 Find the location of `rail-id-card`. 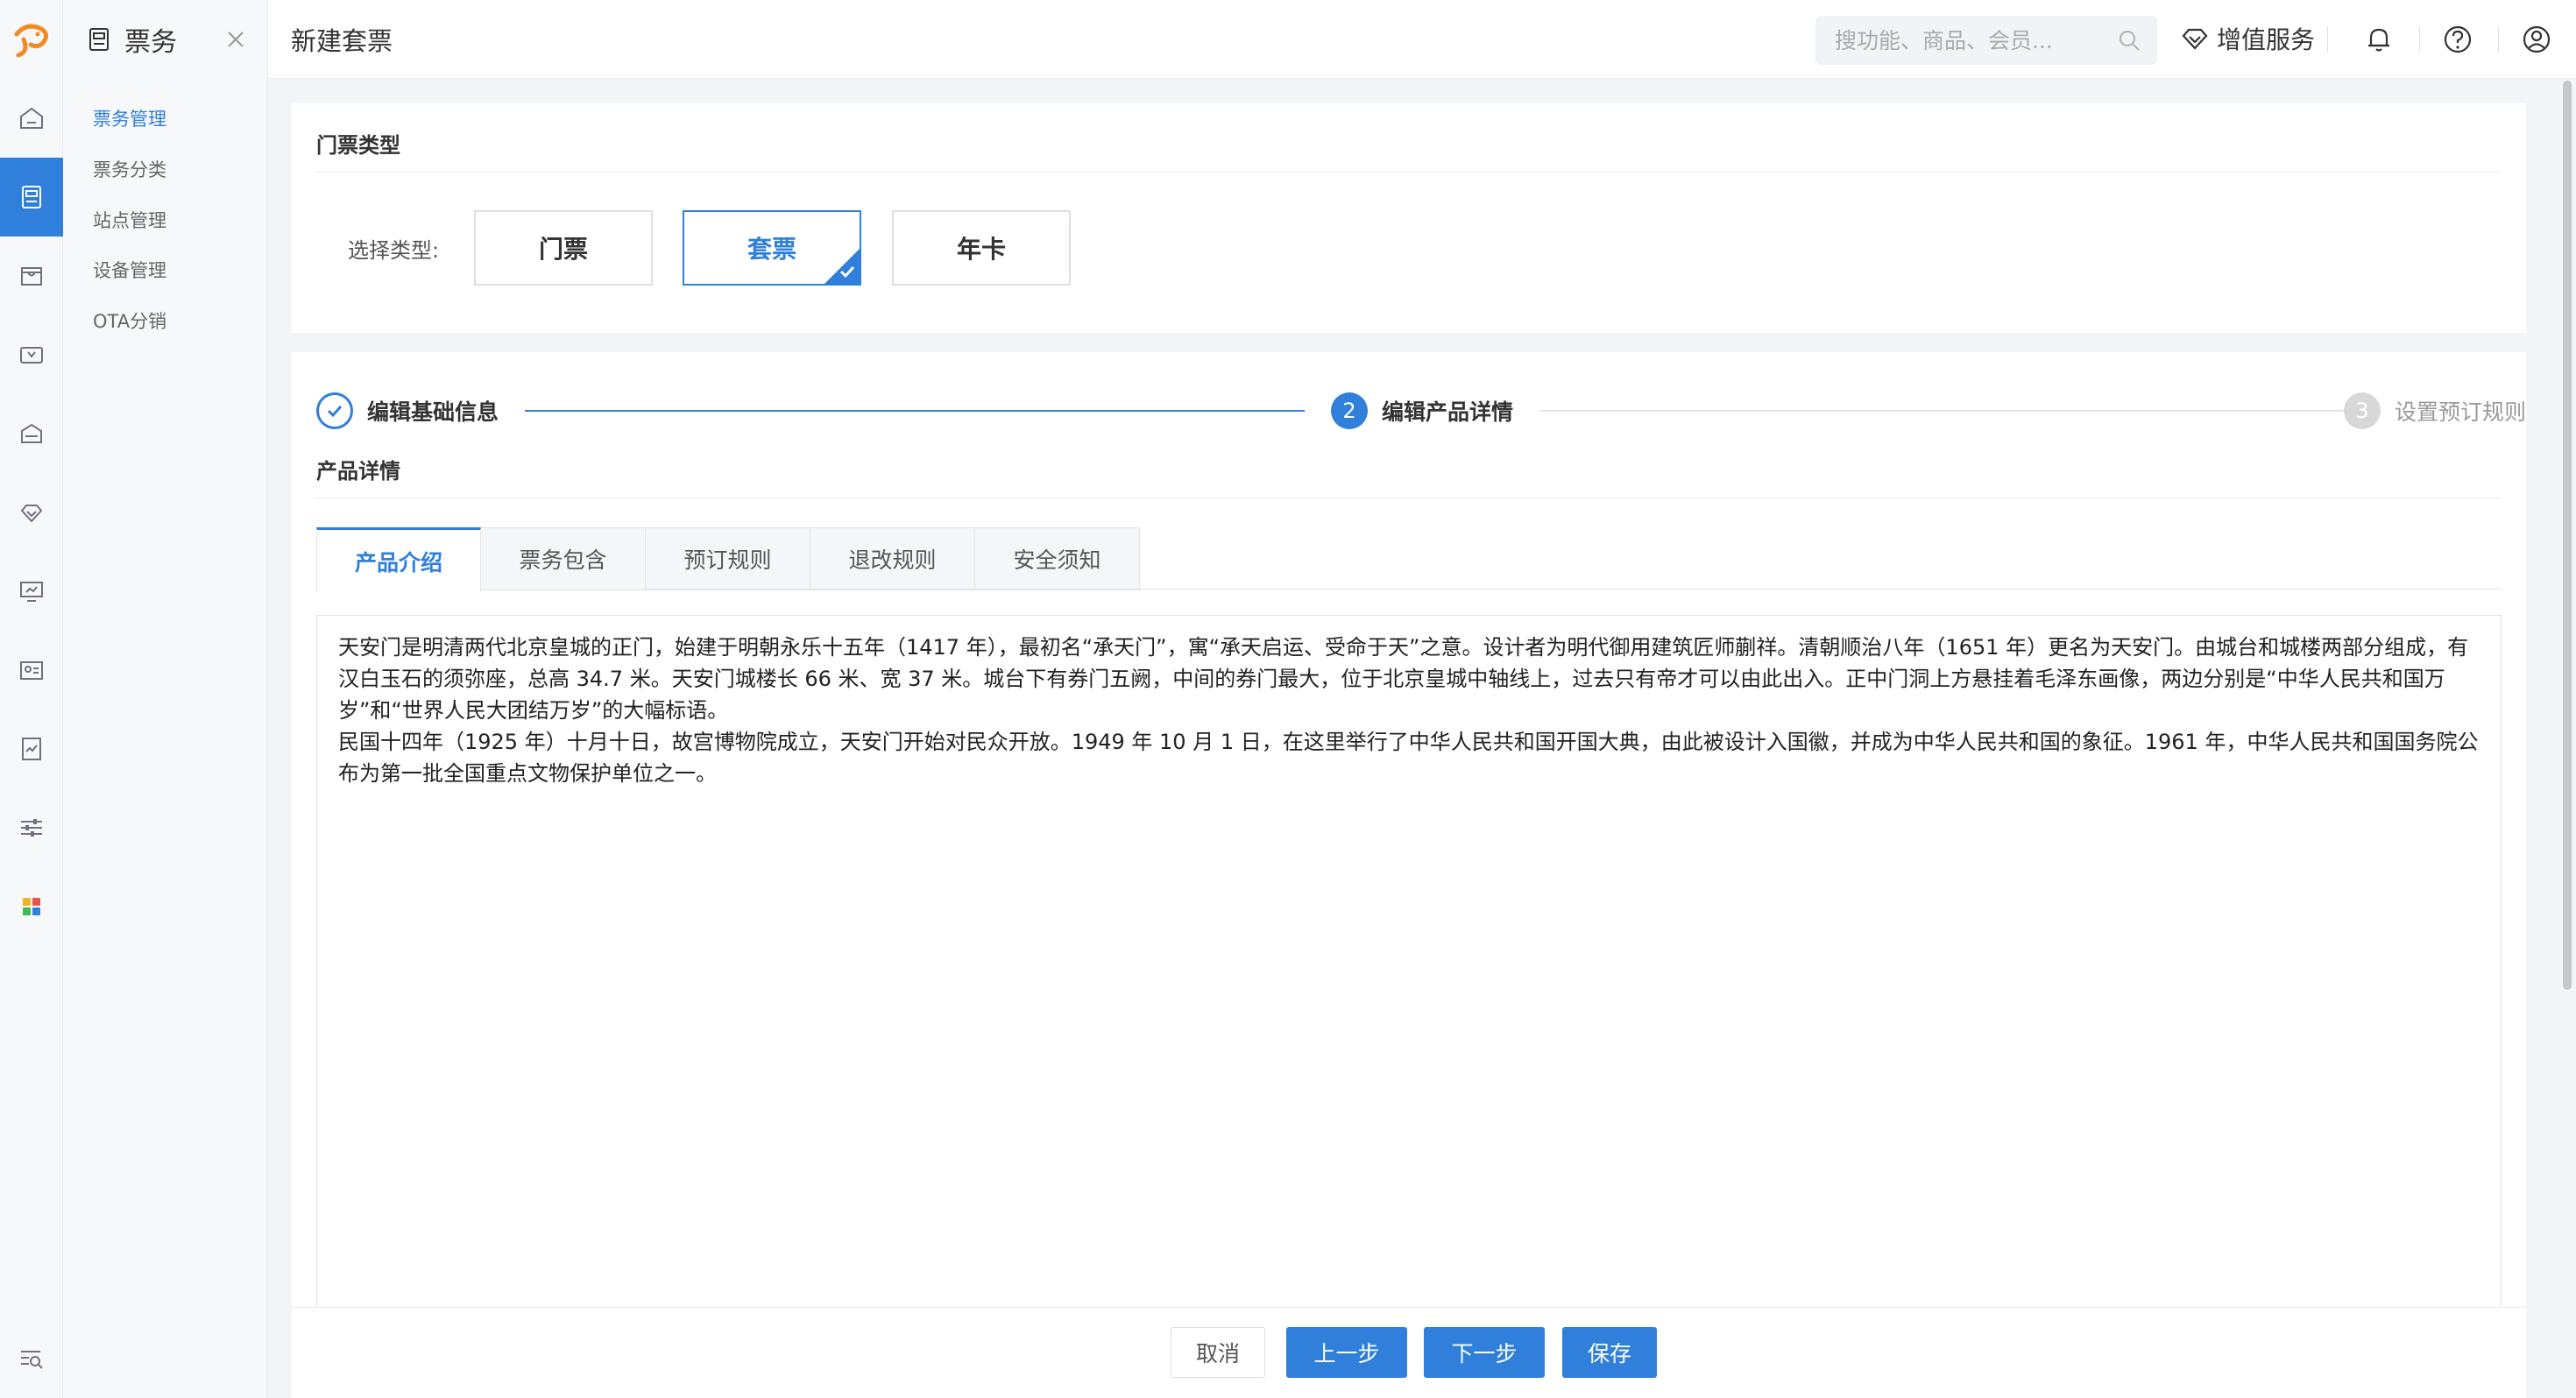

rail-id-card is located at coordinates (31, 670).